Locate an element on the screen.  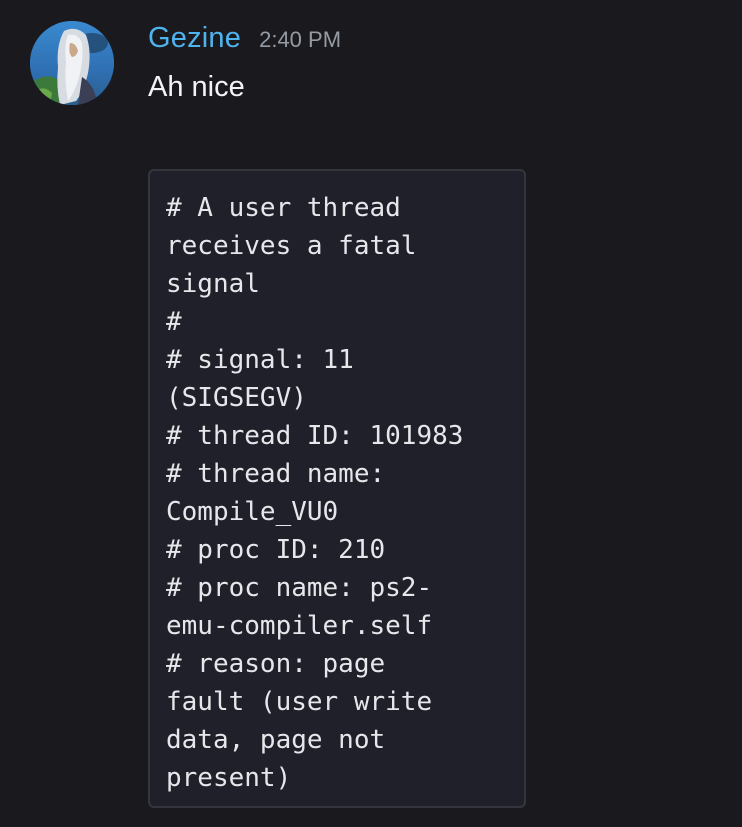
code-line: fault (user write is located at coordinates (299, 702).